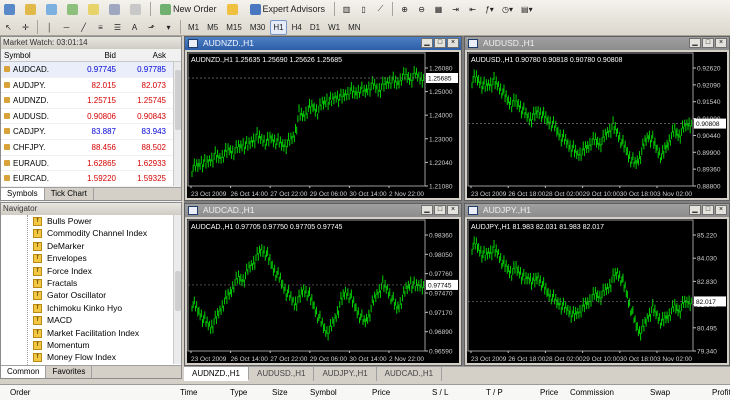 This screenshot has width=730, height=400. I want to click on data-window-icon, so click(73, 9).